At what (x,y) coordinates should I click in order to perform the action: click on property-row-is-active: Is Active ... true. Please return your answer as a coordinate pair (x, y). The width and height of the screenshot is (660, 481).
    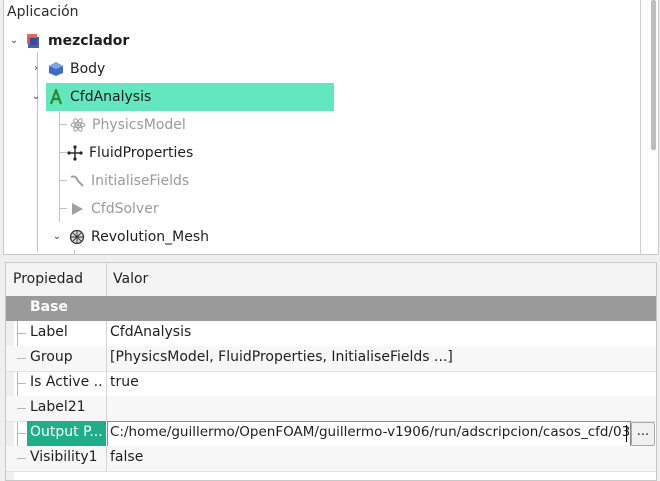
    Looking at the image, I should click on (331, 384).